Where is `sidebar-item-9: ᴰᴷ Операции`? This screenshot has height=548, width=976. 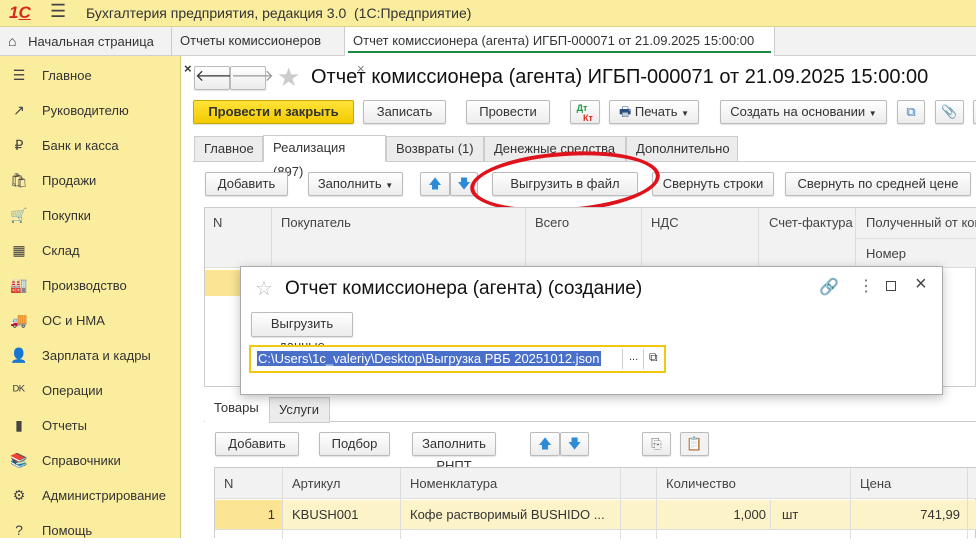
sidebar-item-9: ᴰᴷ Операции is located at coordinates (90, 390).